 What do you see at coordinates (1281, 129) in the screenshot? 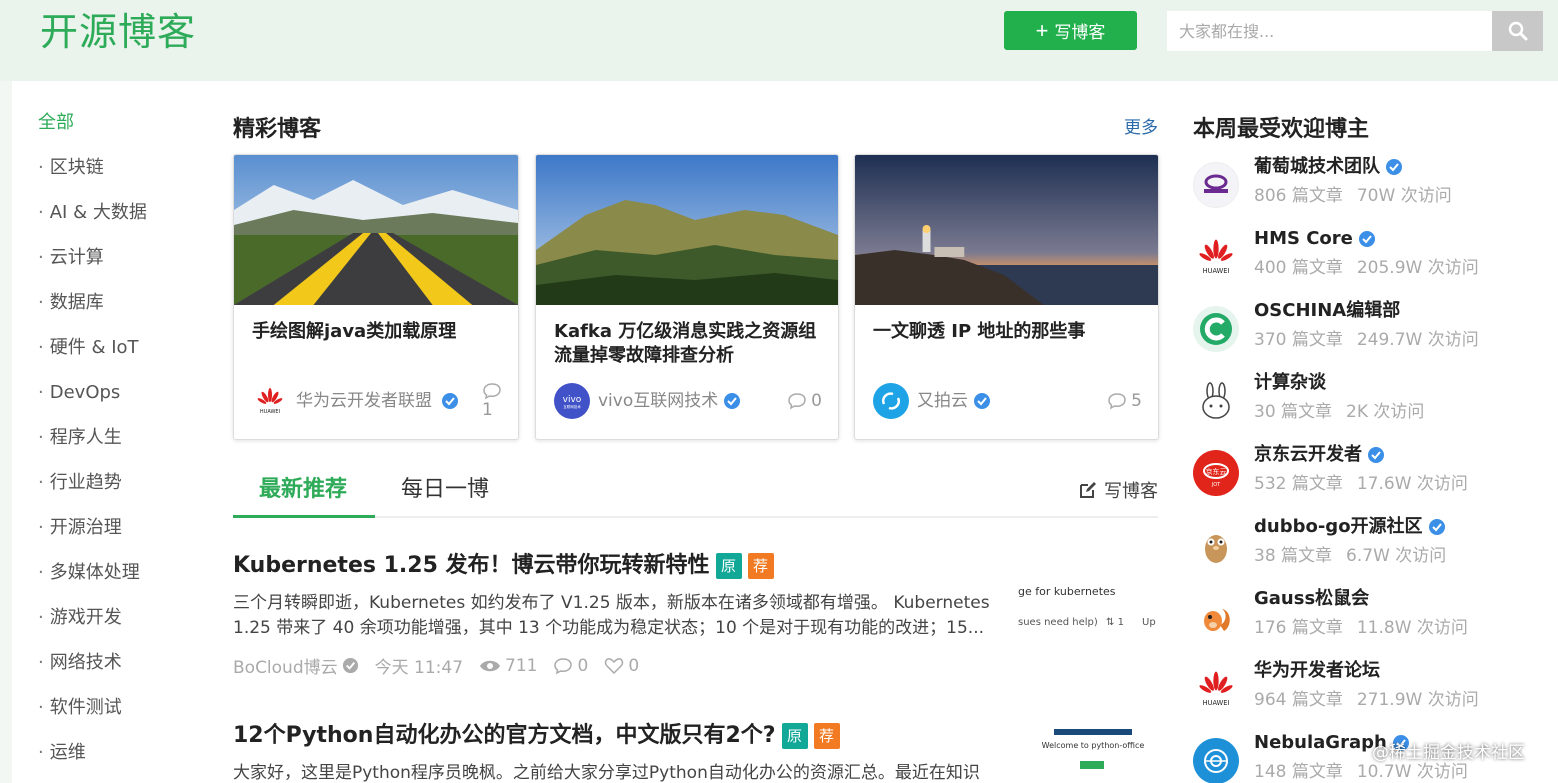
I see `popular-title: 本周最受欢迎博主` at bounding box center [1281, 129].